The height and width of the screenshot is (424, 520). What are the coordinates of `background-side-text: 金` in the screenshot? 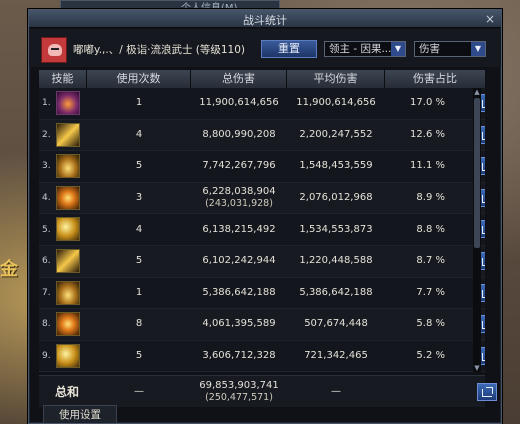 It's located at (9, 269).